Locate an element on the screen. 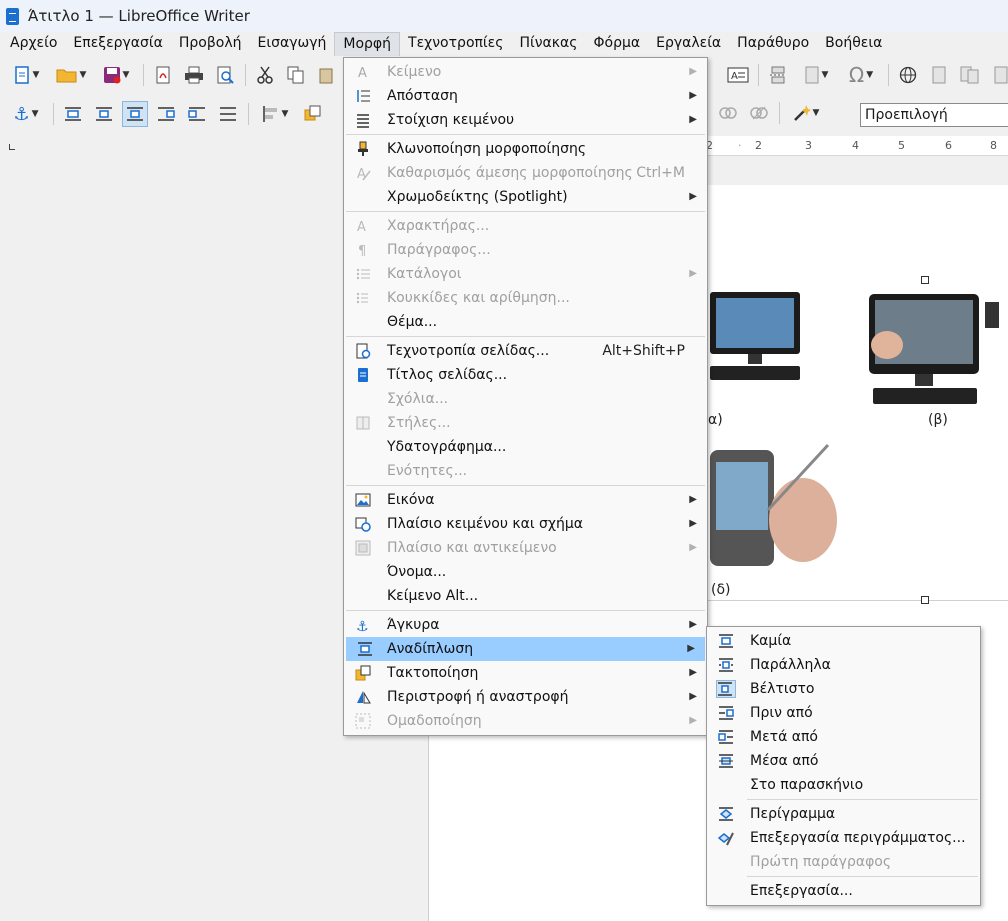 The width and height of the screenshot is (1008, 921). format-menu-item-27: ⚓ Άγκυρα ▶ is located at coordinates (525, 625).